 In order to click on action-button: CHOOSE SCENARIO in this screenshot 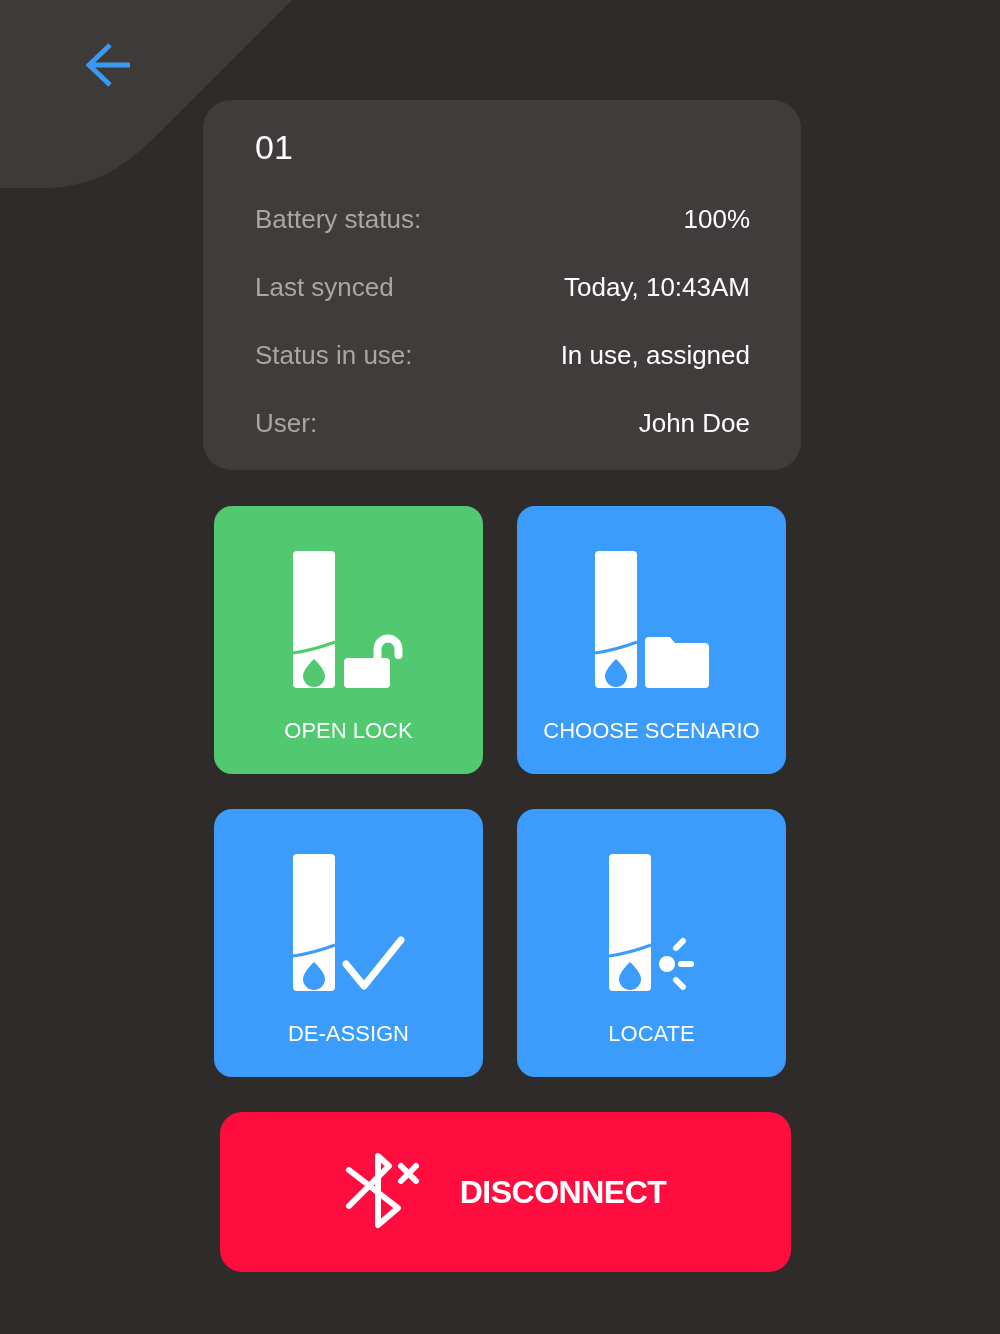, I will do `click(651, 640)`.